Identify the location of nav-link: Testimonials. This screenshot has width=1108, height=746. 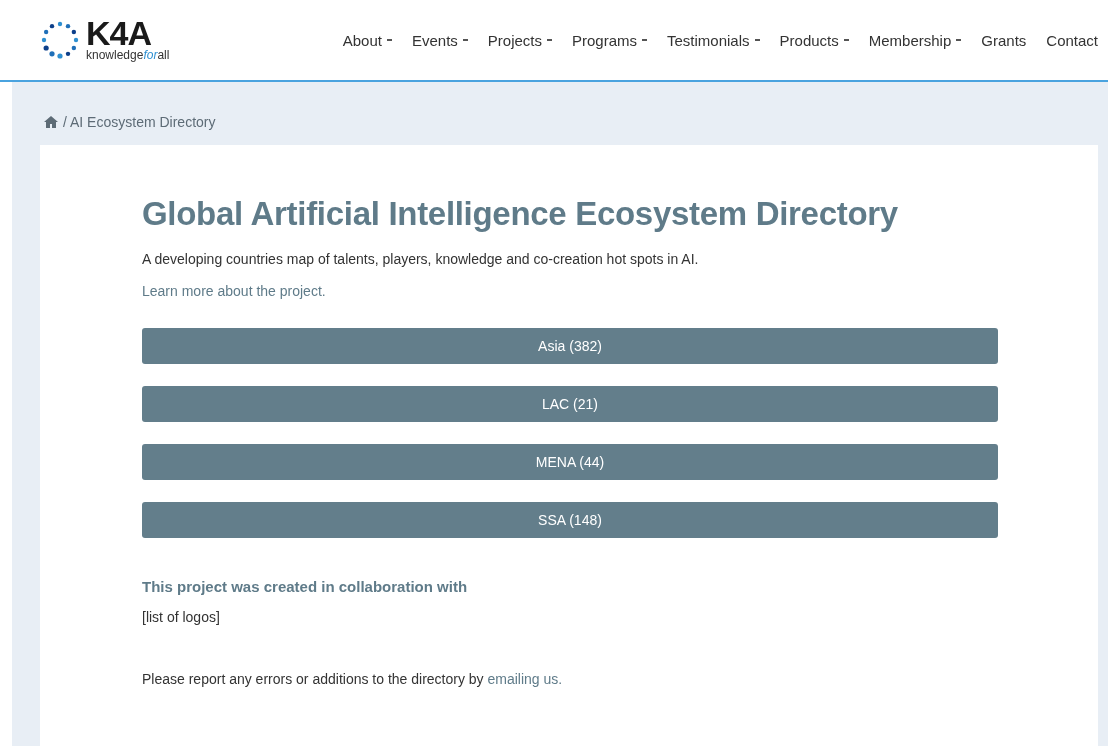
(713, 40).